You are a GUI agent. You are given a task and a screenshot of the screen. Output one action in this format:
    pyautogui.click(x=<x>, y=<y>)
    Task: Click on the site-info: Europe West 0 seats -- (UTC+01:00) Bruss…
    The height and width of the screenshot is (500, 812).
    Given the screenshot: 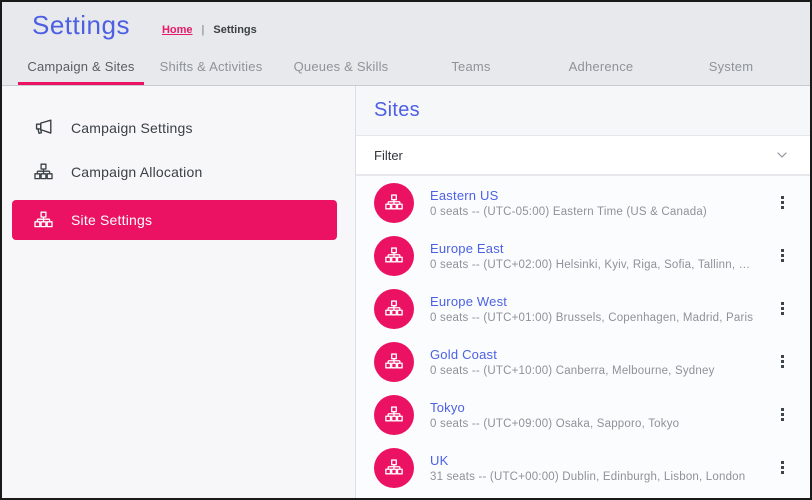 What is the action you would take?
    pyautogui.click(x=593, y=309)
    